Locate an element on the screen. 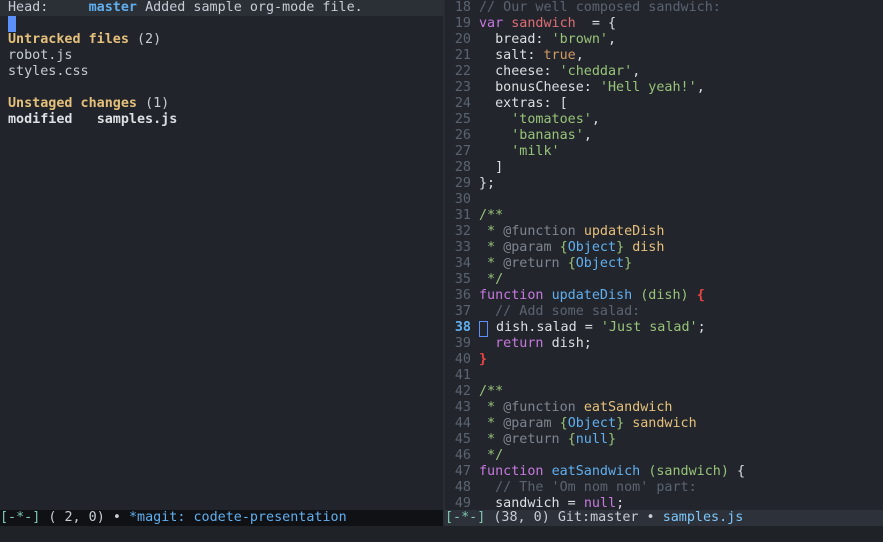  code-line: 36 function updateDish (dish) { is located at coordinates (664, 296).